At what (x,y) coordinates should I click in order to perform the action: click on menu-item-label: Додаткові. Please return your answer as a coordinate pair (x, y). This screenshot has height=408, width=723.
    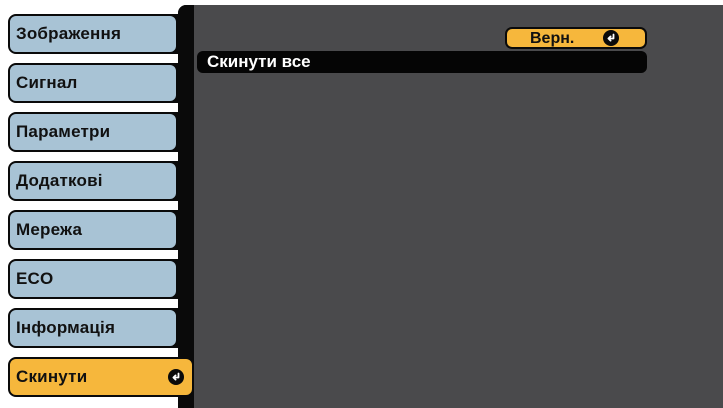
    Looking at the image, I should click on (59, 180).